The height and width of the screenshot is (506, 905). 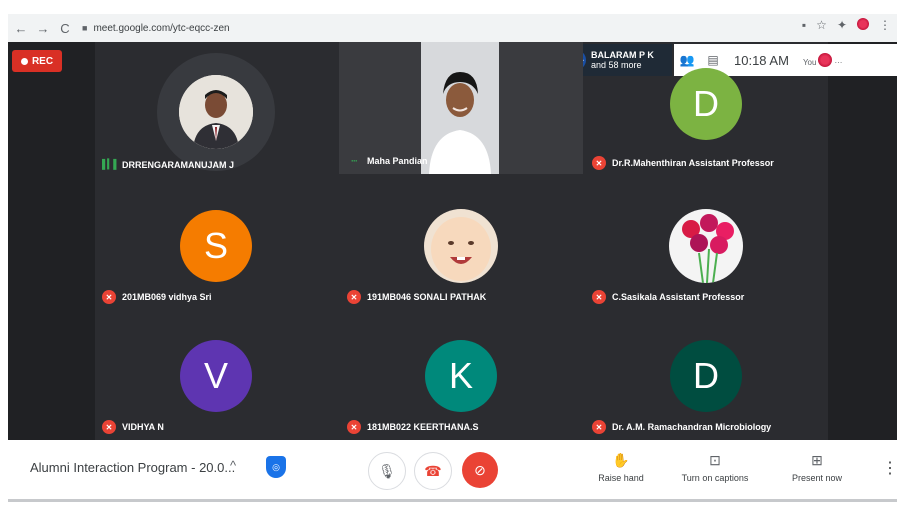 I want to click on self-more-icon: ···, so click(x=838, y=62).